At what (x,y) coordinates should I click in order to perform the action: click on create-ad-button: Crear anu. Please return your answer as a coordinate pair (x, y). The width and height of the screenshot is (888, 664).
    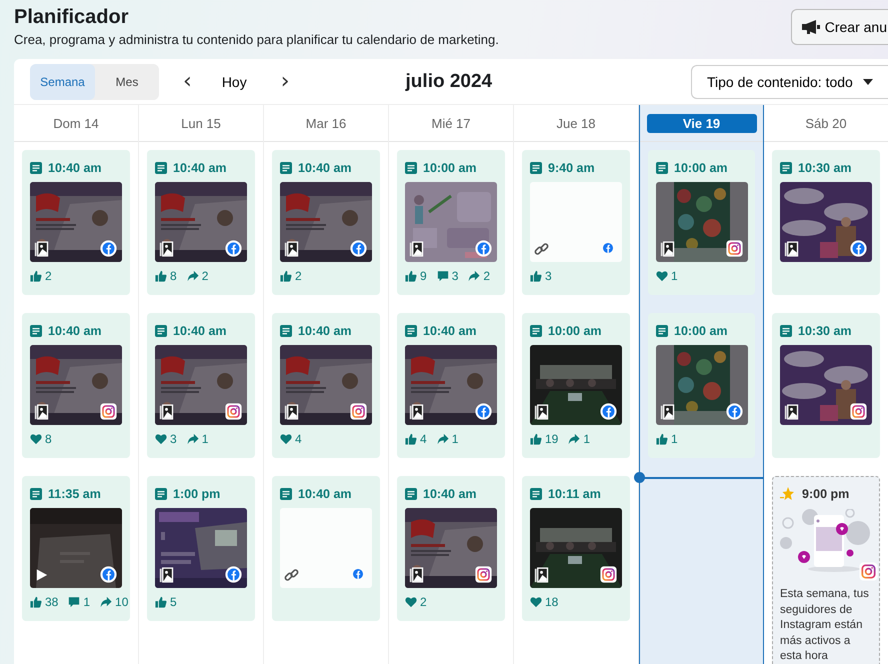
    Looking at the image, I should click on (839, 27).